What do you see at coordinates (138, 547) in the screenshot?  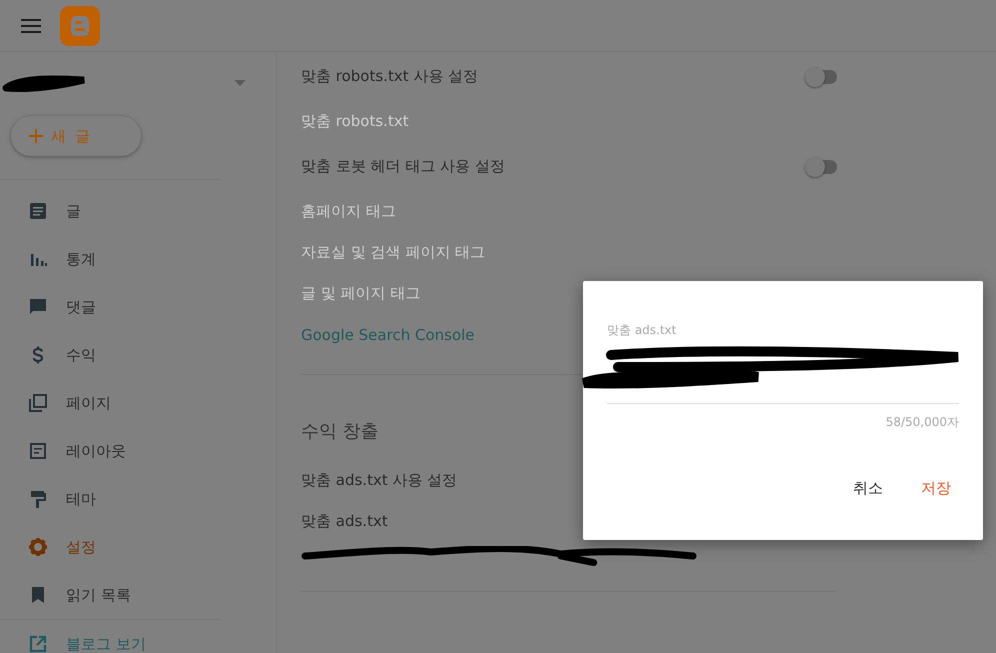 I see `nav-item: 설정` at bounding box center [138, 547].